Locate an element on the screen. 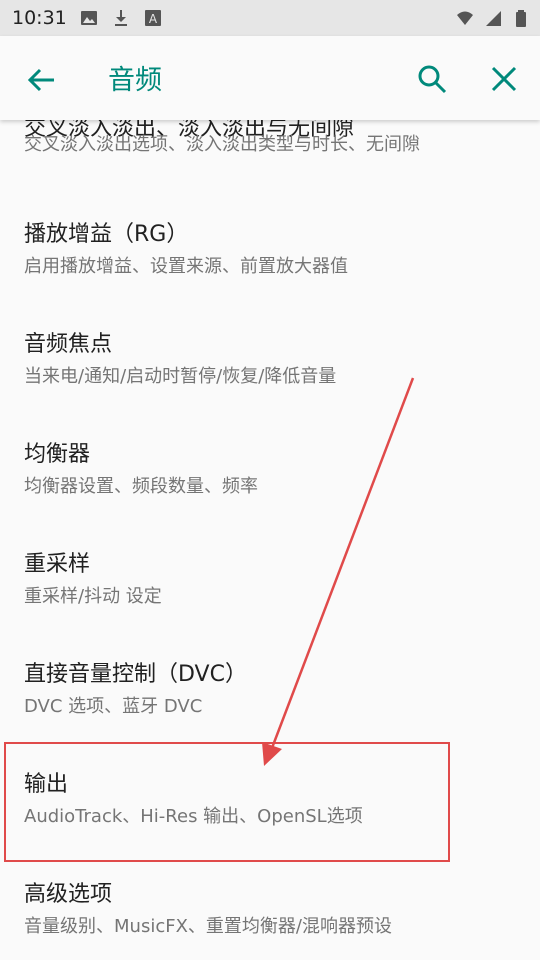 This screenshot has height=960, width=540. list-item-crossfade: 交叉淡入淡出、淡入淡出与无间隙 交叉淡入淡出选项、淡入淡出类型与时长、无间隙 is located at coordinates (270, 150).